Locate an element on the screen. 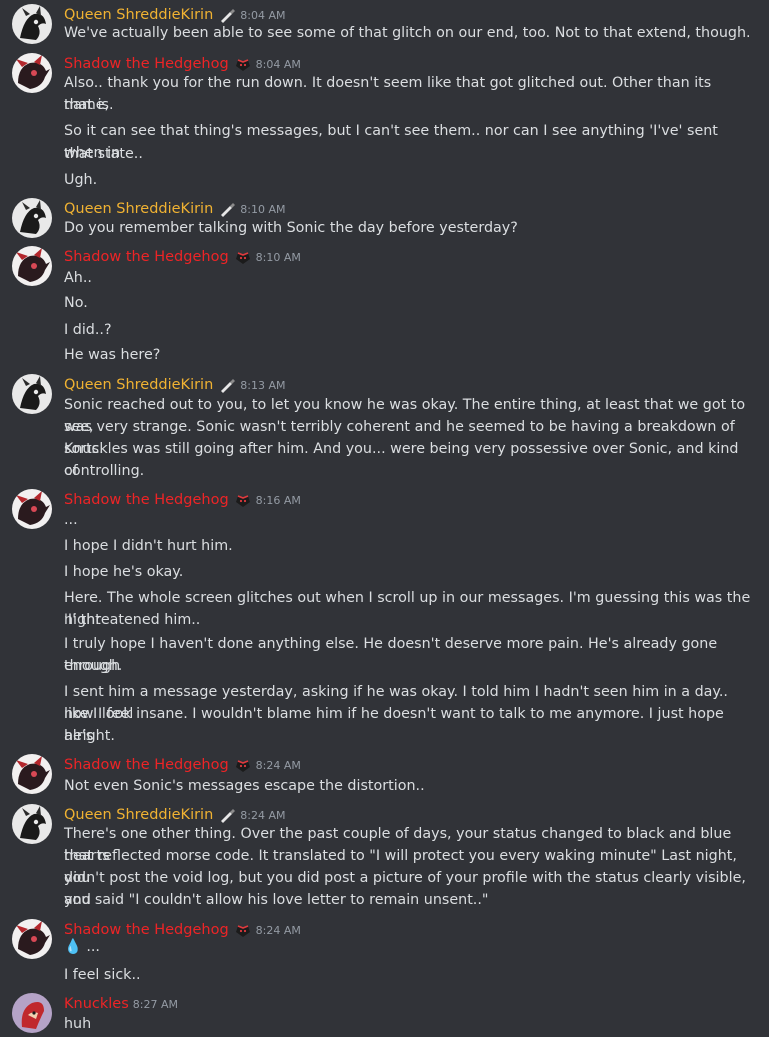 This screenshot has height=1037, width=769. message-text: I feel sick.. is located at coordinates (102, 975).